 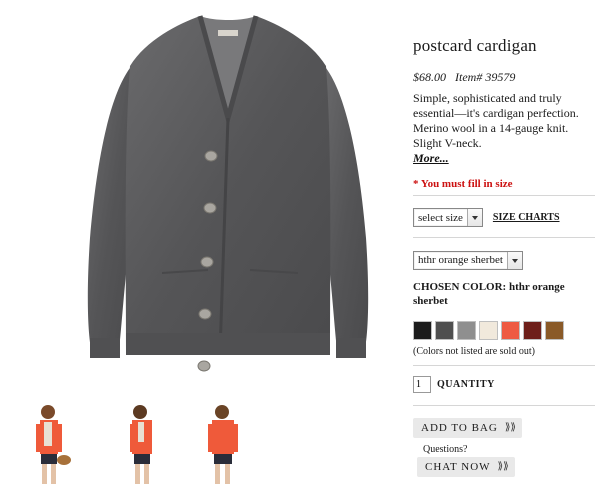 I want to click on color-swatch-ivory, so click(x=488, y=330).